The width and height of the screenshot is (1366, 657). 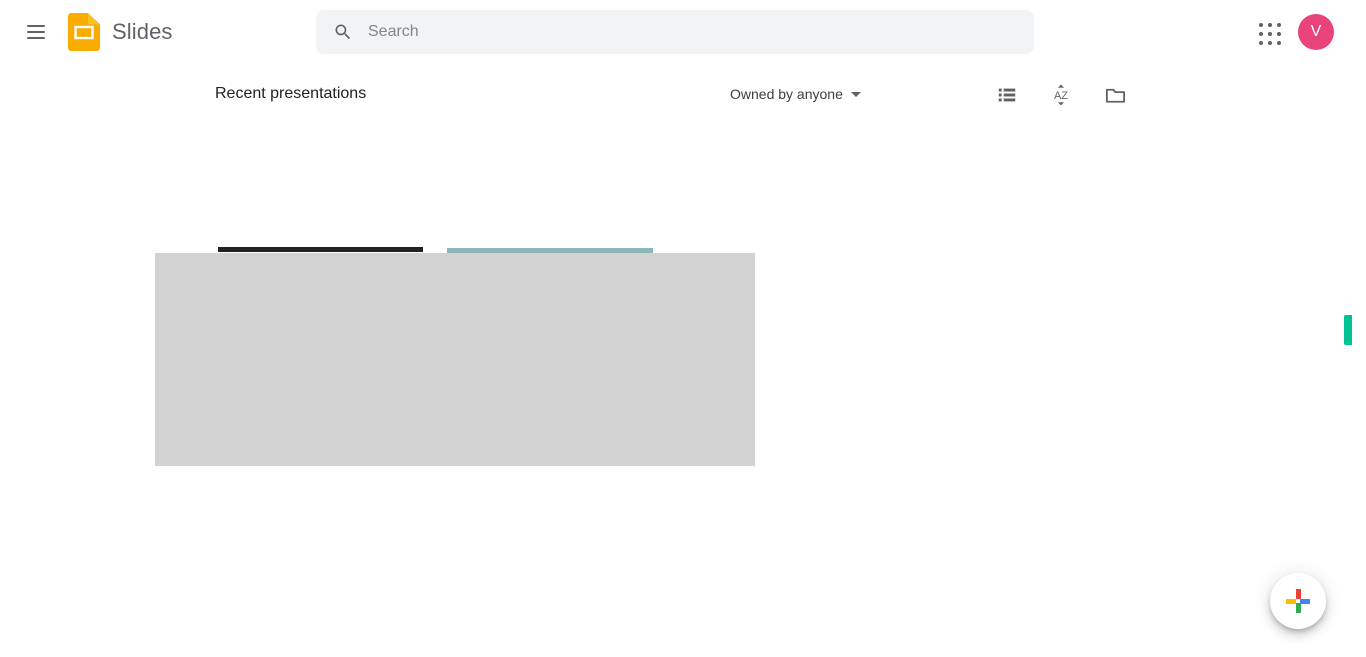 I want to click on owner-filter-label: Owned by anyone, so click(x=786, y=94).